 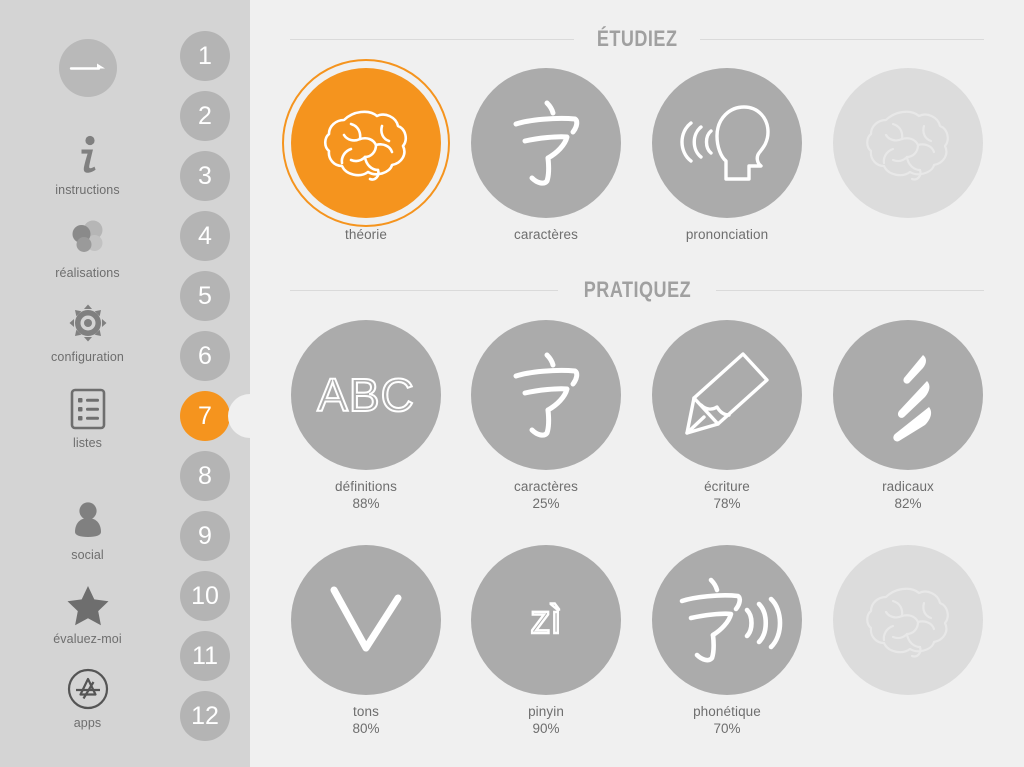 I want to click on tile-radicaux: radicaux 82%, so click(x=908, y=415).